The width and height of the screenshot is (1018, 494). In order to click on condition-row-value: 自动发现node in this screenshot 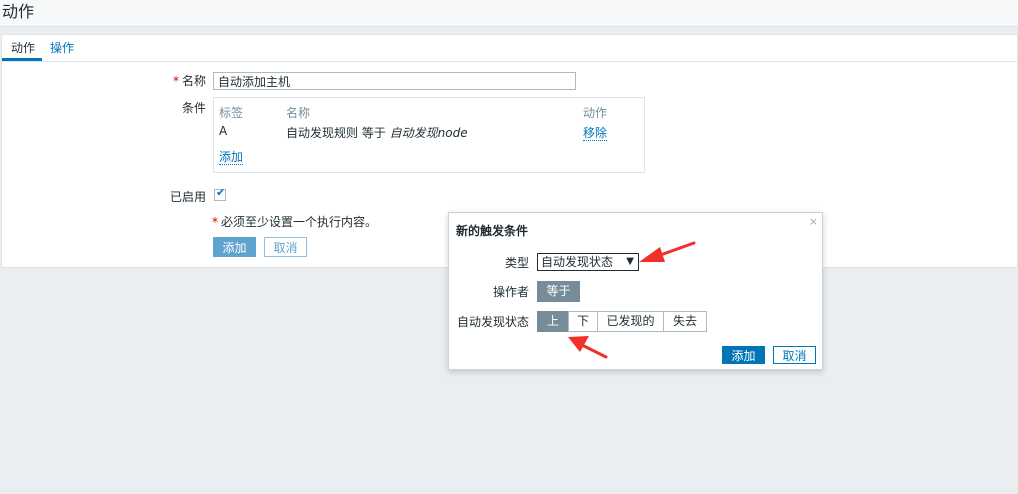, I will do `click(428, 133)`.